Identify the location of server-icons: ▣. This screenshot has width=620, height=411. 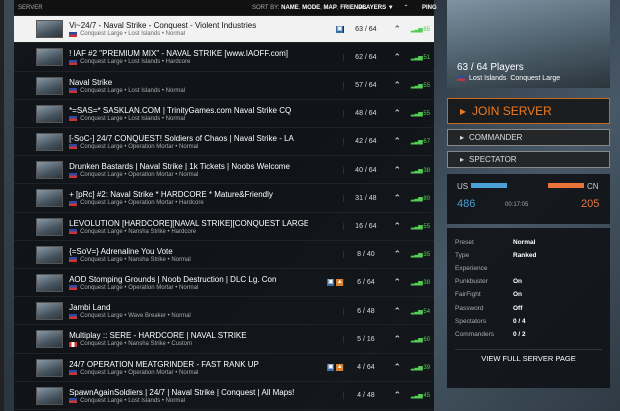
(330, 29).